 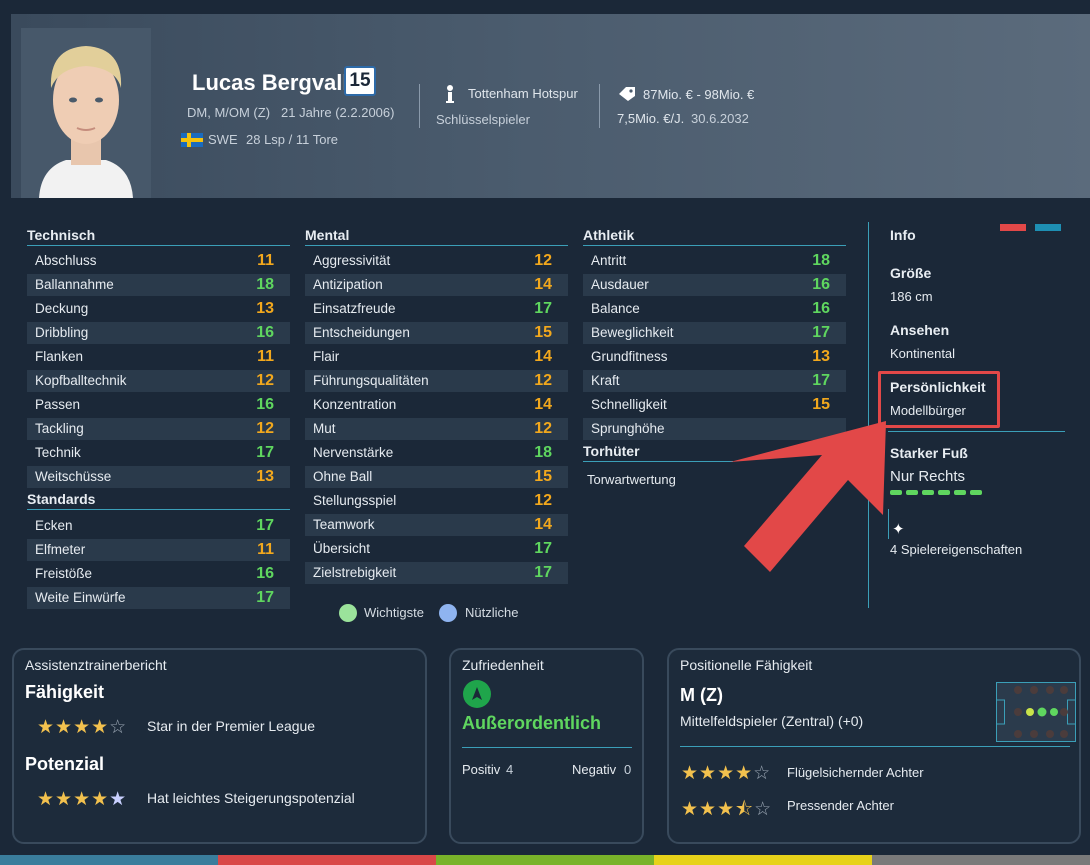 What do you see at coordinates (158, 381) in the screenshot?
I see `attribute-row: Kopfballtechnik 12` at bounding box center [158, 381].